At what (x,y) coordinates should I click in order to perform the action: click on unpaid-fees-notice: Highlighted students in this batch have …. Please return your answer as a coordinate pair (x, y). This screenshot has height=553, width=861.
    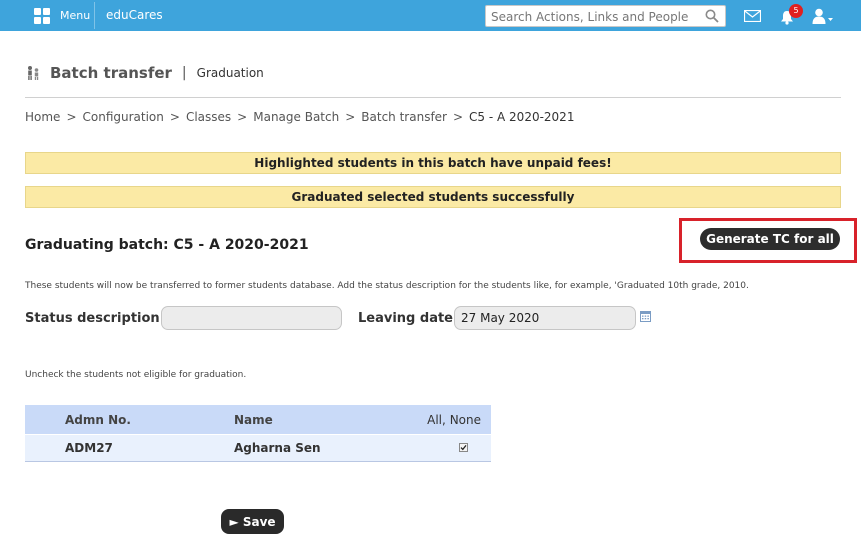
    Looking at the image, I should click on (433, 163).